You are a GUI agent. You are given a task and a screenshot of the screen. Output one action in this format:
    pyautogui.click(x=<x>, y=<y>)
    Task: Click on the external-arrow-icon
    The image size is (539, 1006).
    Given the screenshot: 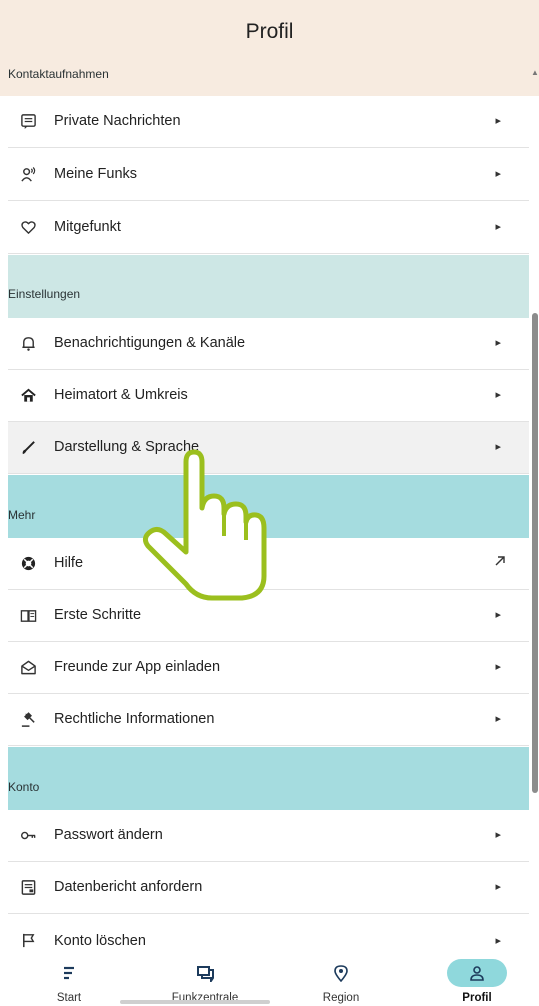 What is the action you would take?
    pyautogui.click(x=500, y=561)
    